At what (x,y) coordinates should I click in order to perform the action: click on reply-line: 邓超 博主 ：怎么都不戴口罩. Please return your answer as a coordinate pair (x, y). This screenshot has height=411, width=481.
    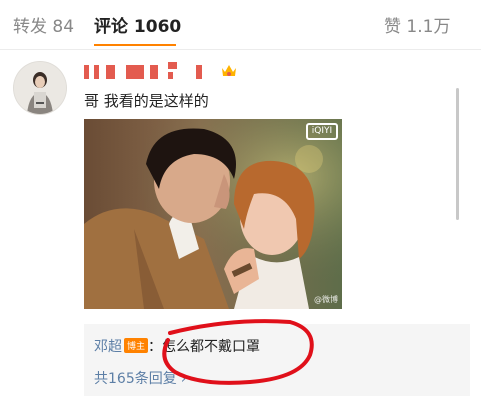
    Looking at the image, I should click on (177, 346).